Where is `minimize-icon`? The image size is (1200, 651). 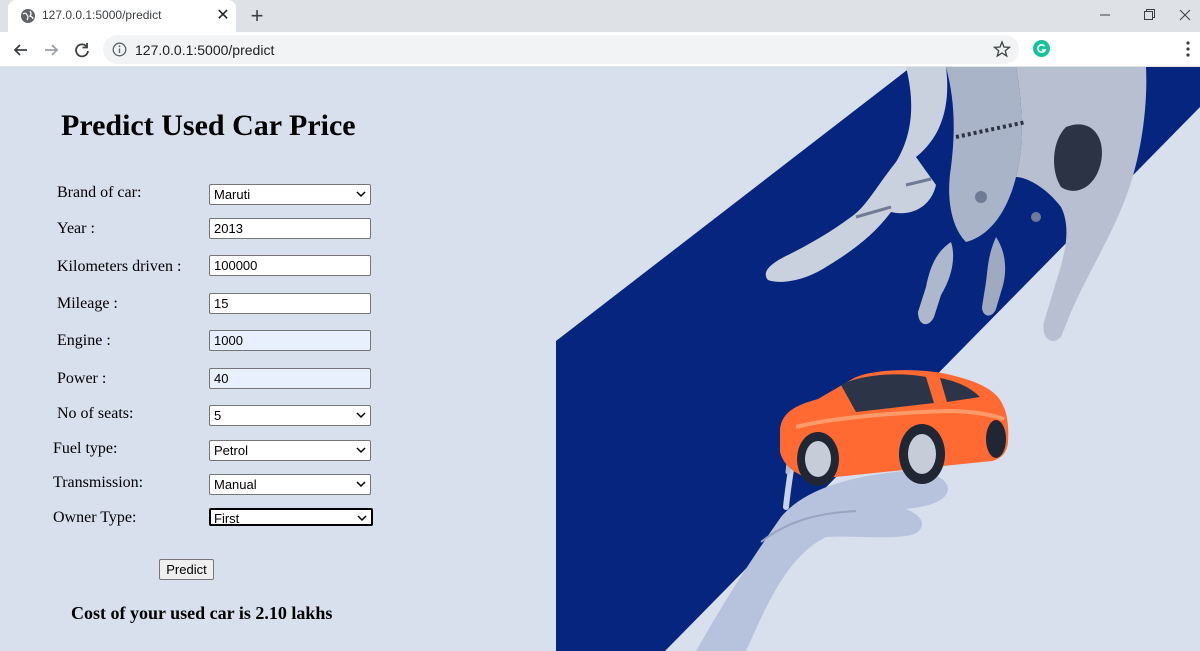
minimize-icon is located at coordinates (1105, 15).